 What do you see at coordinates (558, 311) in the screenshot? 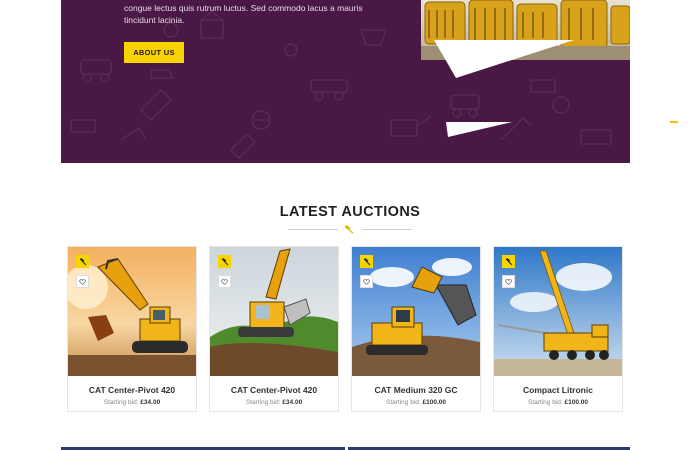
I see `crane-image` at bounding box center [558, 311].